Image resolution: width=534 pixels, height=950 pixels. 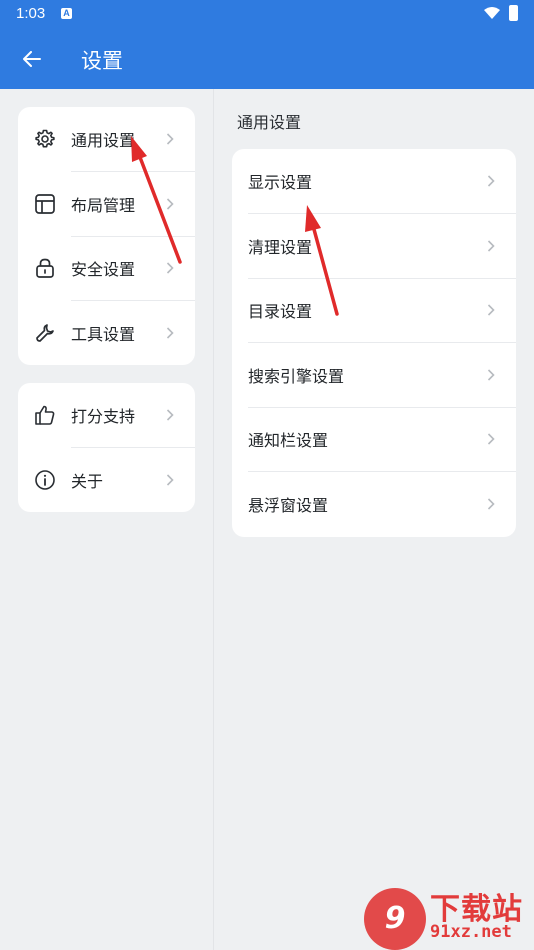 What do you see at coordinates (280, 247) in the screenshot?
I see `list-item-label: 清理设置` at bounding box center [280, 247].